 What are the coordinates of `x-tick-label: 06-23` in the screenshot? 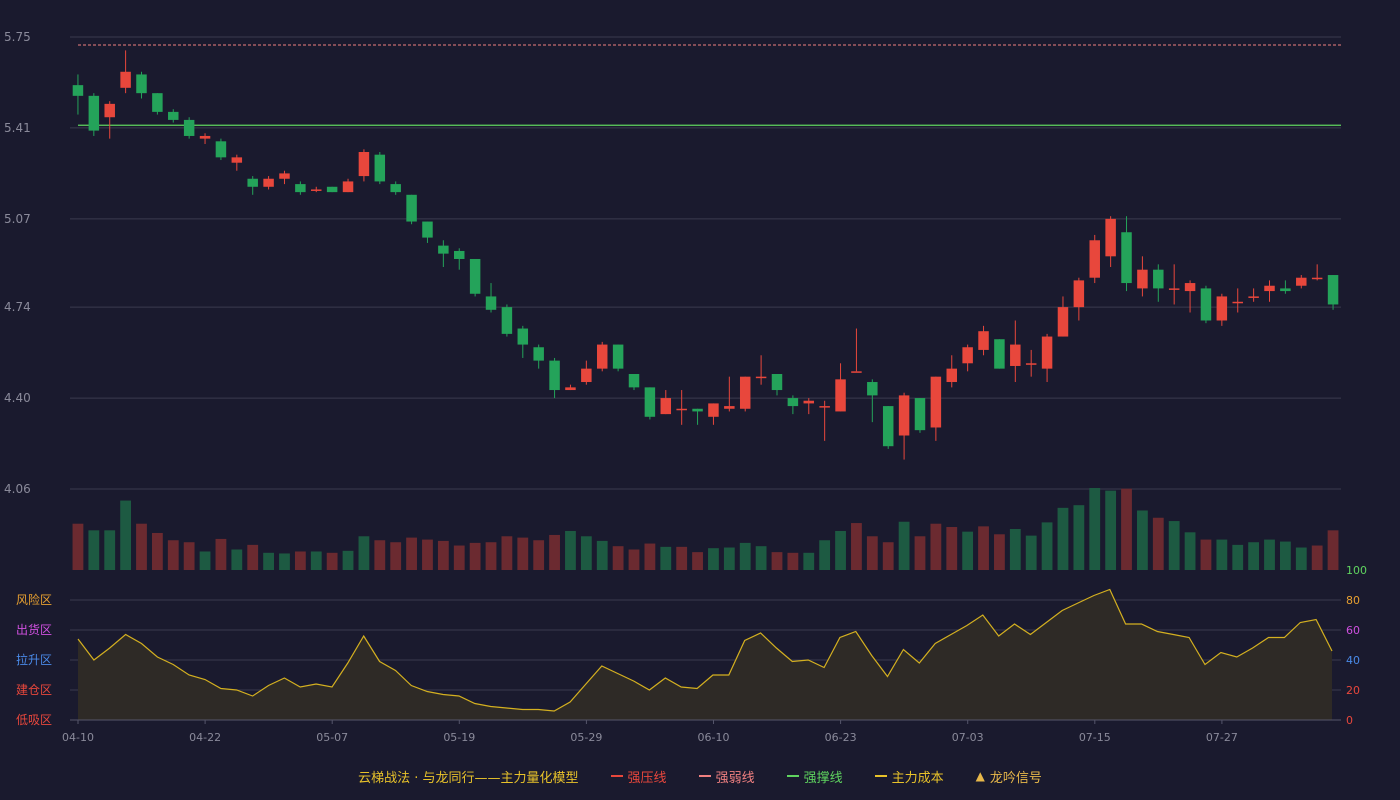 It's located at (841, 737).